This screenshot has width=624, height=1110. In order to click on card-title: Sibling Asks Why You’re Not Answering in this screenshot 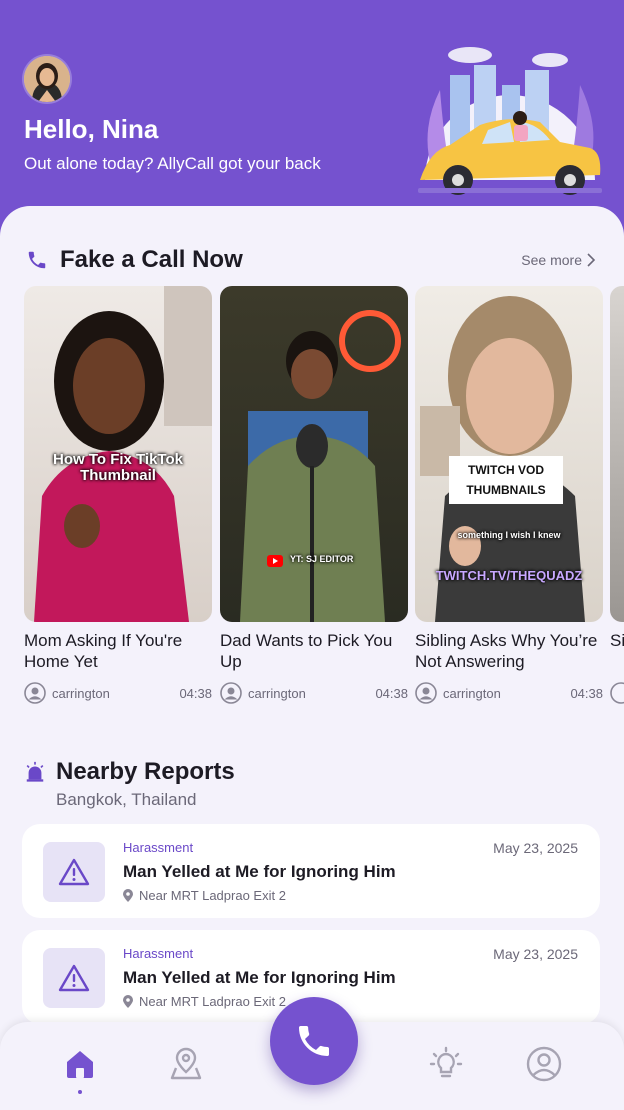, I will do `click(506, 651)`.